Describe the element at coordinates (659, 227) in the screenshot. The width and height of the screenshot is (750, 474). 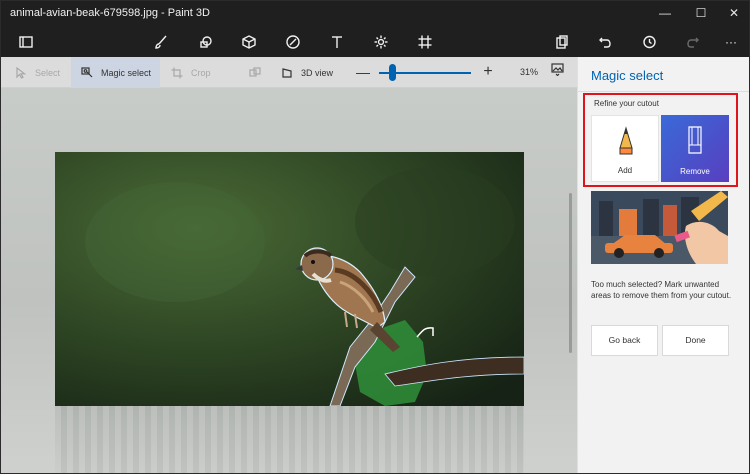
I see `remove-illustration` at that location.